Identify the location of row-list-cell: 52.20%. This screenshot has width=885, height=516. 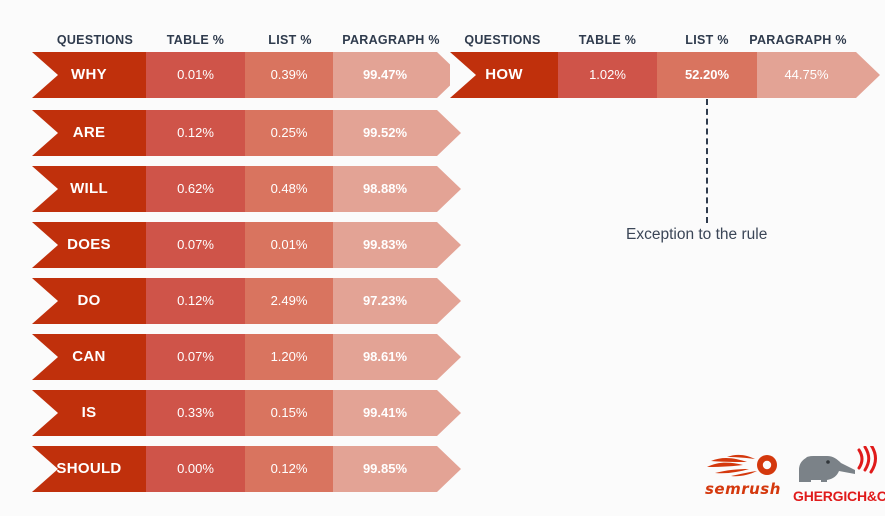
(707, 75).